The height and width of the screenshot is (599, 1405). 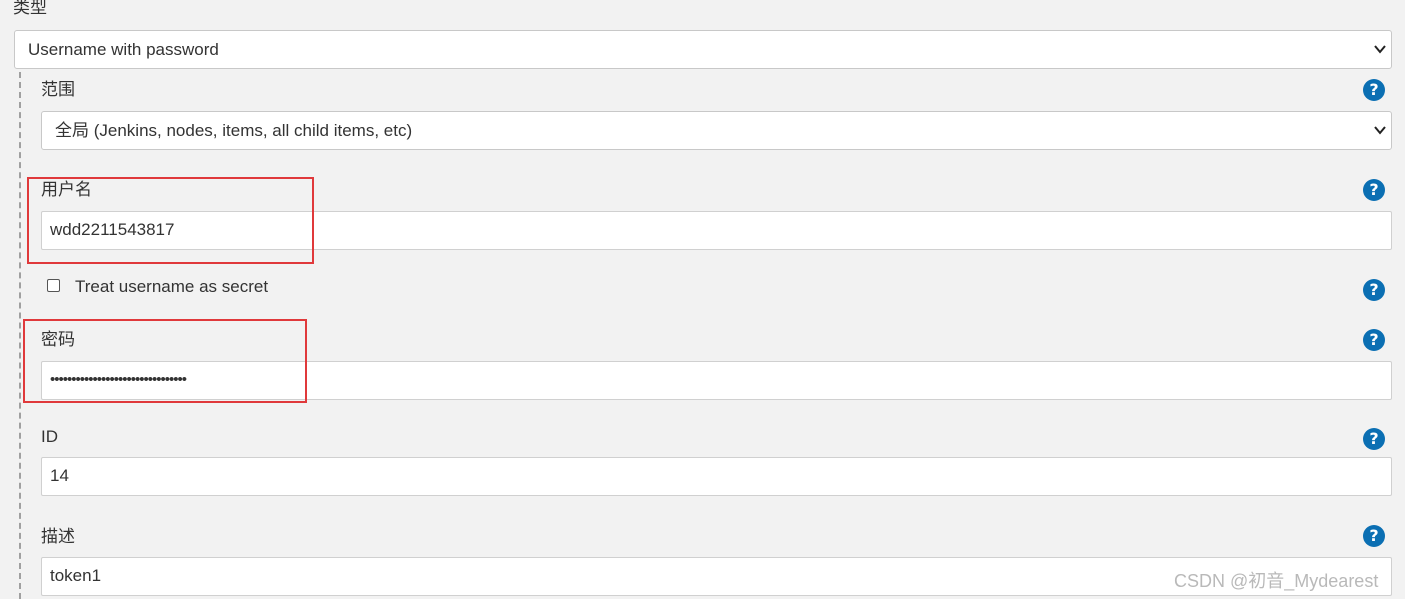 I want to click on id-field: 14, so click(x=716, y=476).